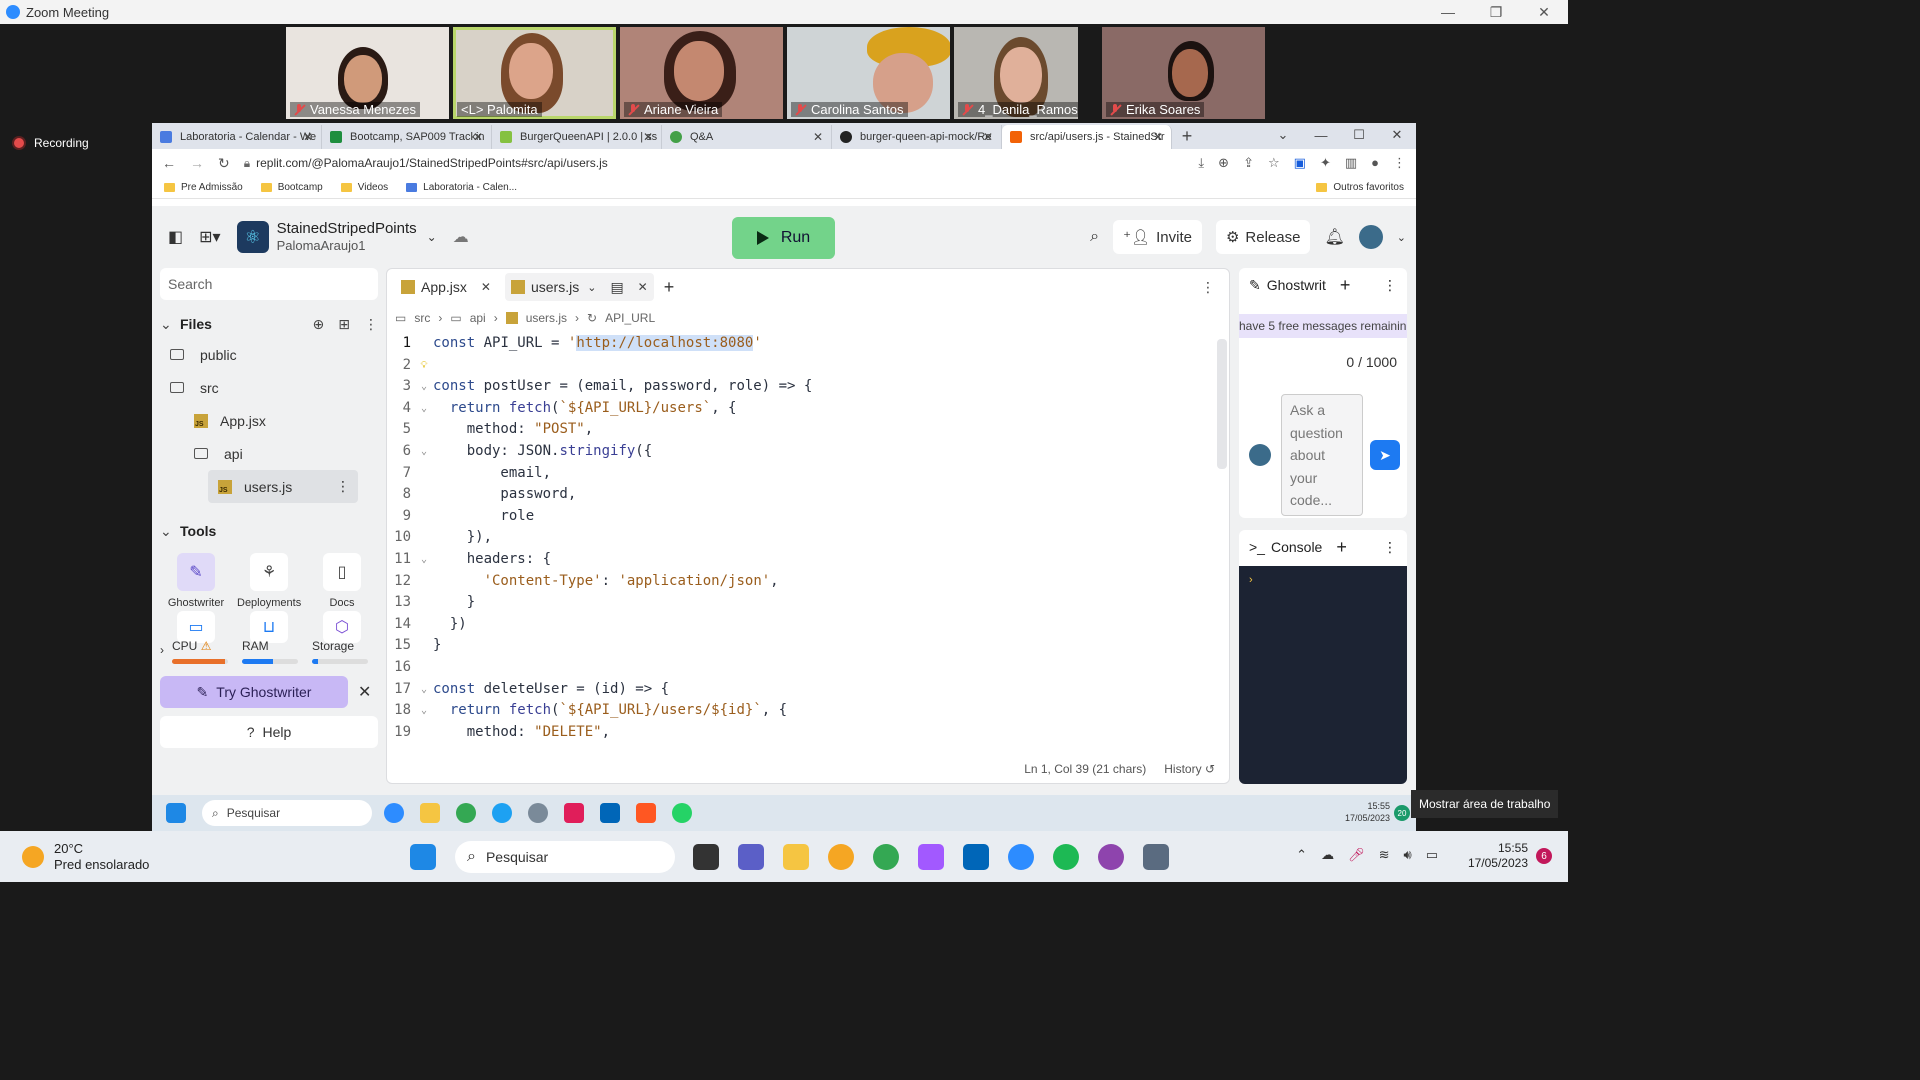  Describe the element at coordinates (269, 453) in the screenshot. I see `file-tree-folder: api` at that location.